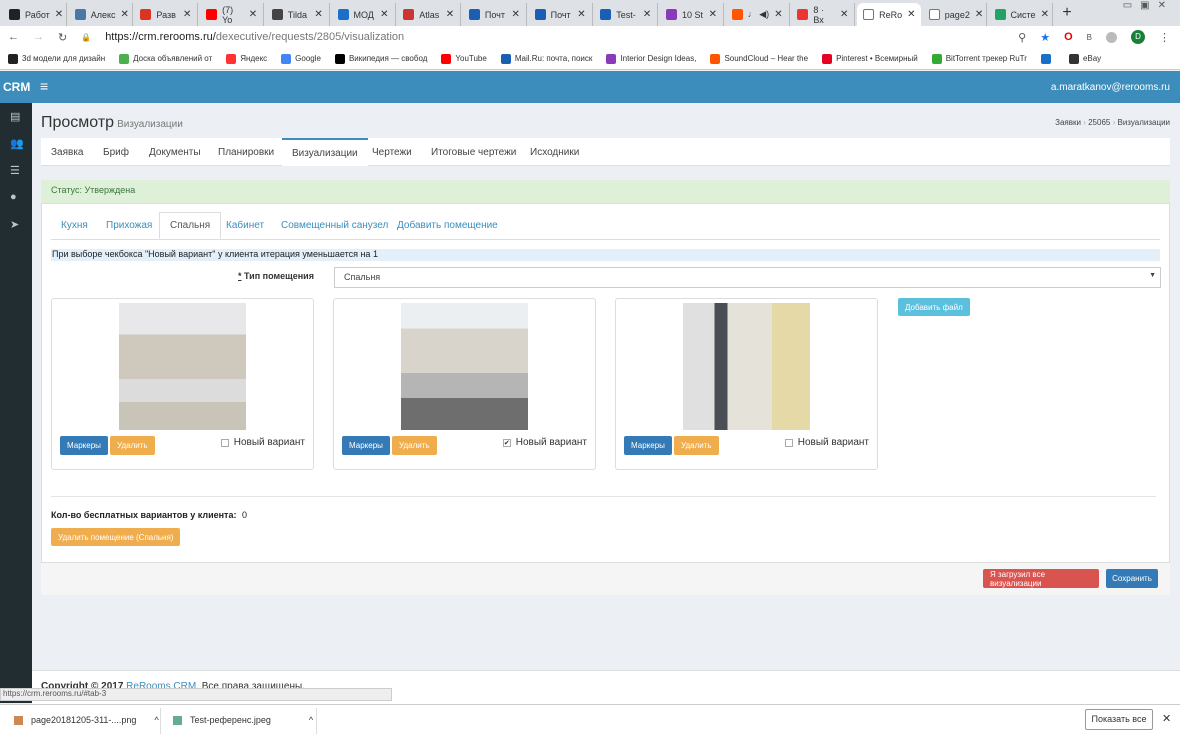 This screenshot has width=1180, height=738. What do you see at coordinates (1111, 37) in the screenshot?
I see `extension-gray-icon` at bounding box center [1111, 37].